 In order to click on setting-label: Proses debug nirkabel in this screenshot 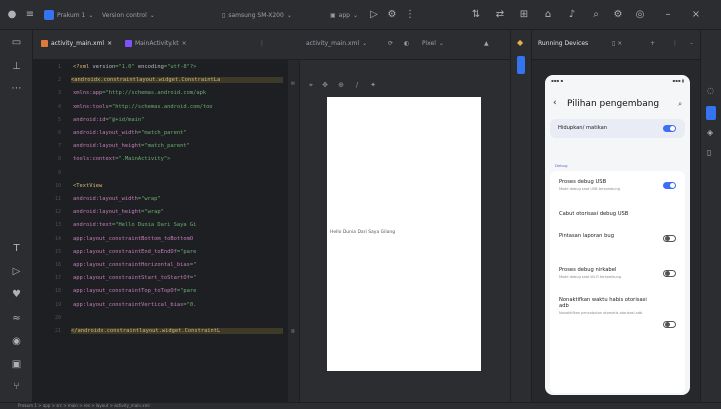, I will do `click(588, 270)`.